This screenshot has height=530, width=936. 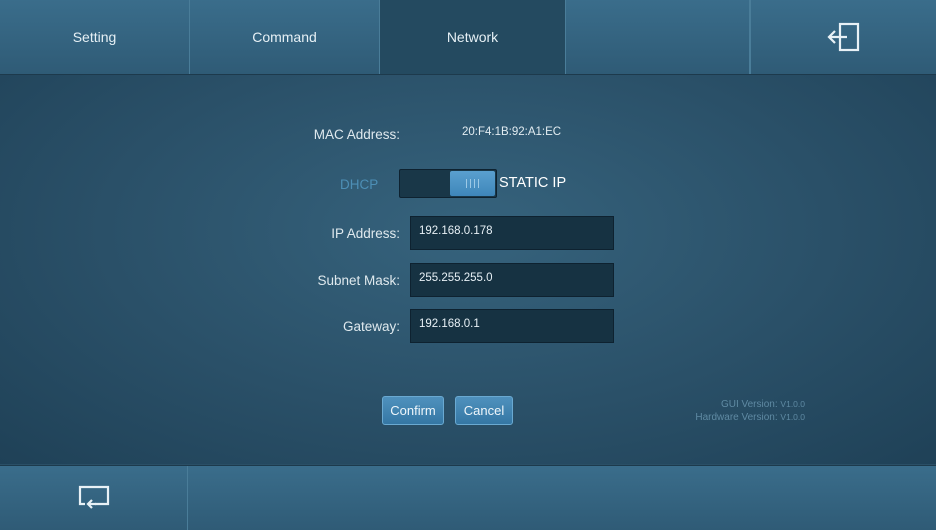 I want to click on top-nav-bar: Setting Command Network, so click(x=468, y=37).